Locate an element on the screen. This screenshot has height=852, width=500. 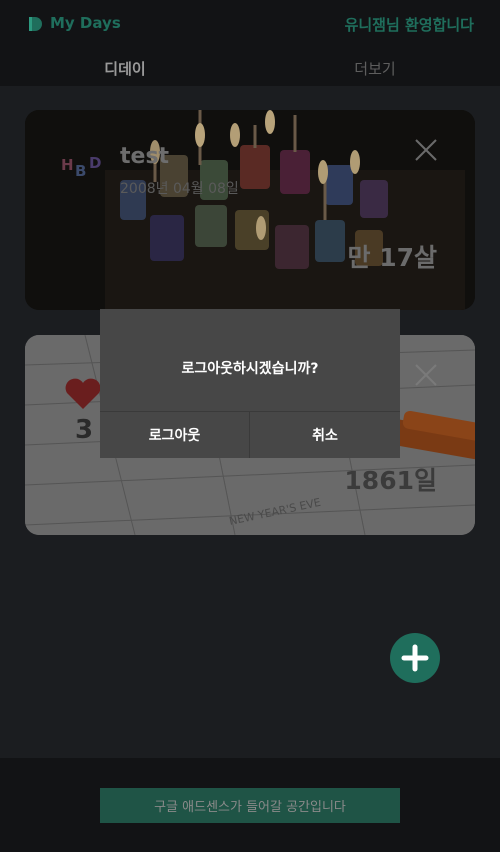
app-header: My Days 유니잼님 환영합니다 is located at coordinates (250, 25).